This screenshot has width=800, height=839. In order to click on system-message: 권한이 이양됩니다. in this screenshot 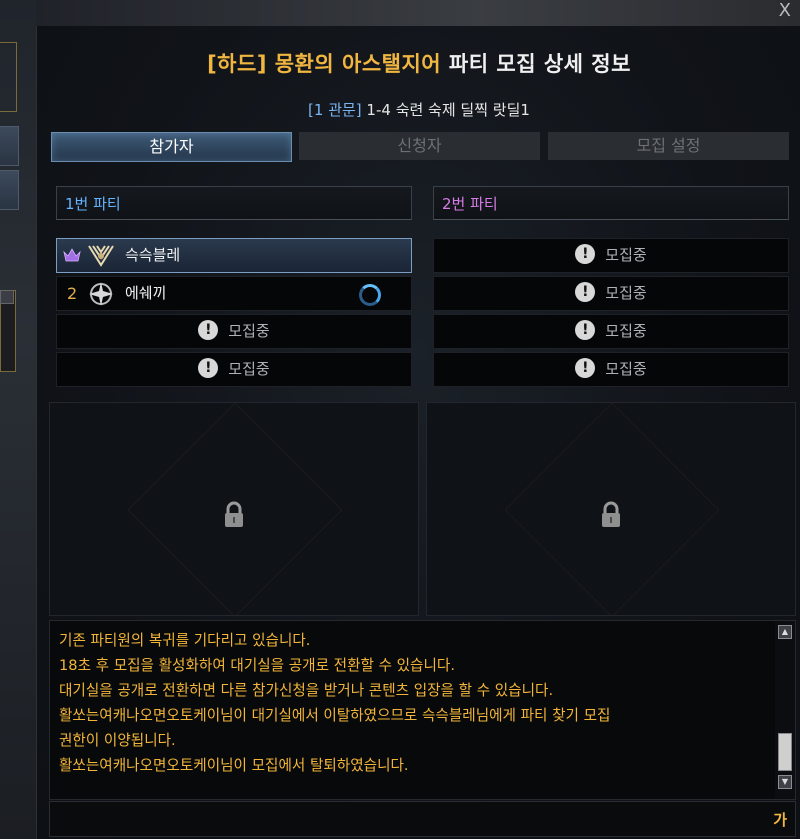, I will do `click(117, 740)`.